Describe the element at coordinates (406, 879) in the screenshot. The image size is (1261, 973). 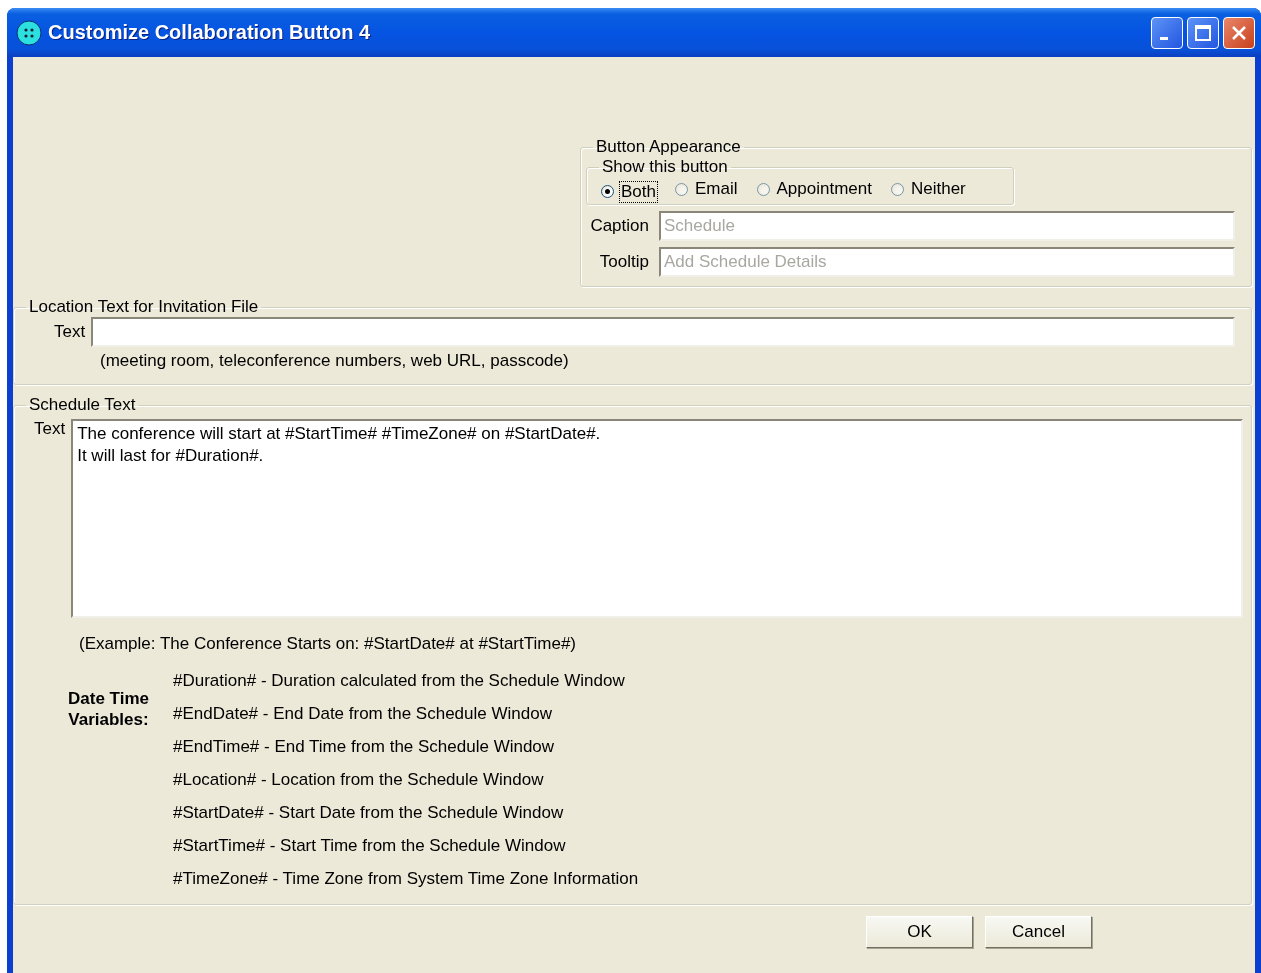
I see `variable-description: #TimeZone# - Time Zone from System Time Zone Information` at that location.